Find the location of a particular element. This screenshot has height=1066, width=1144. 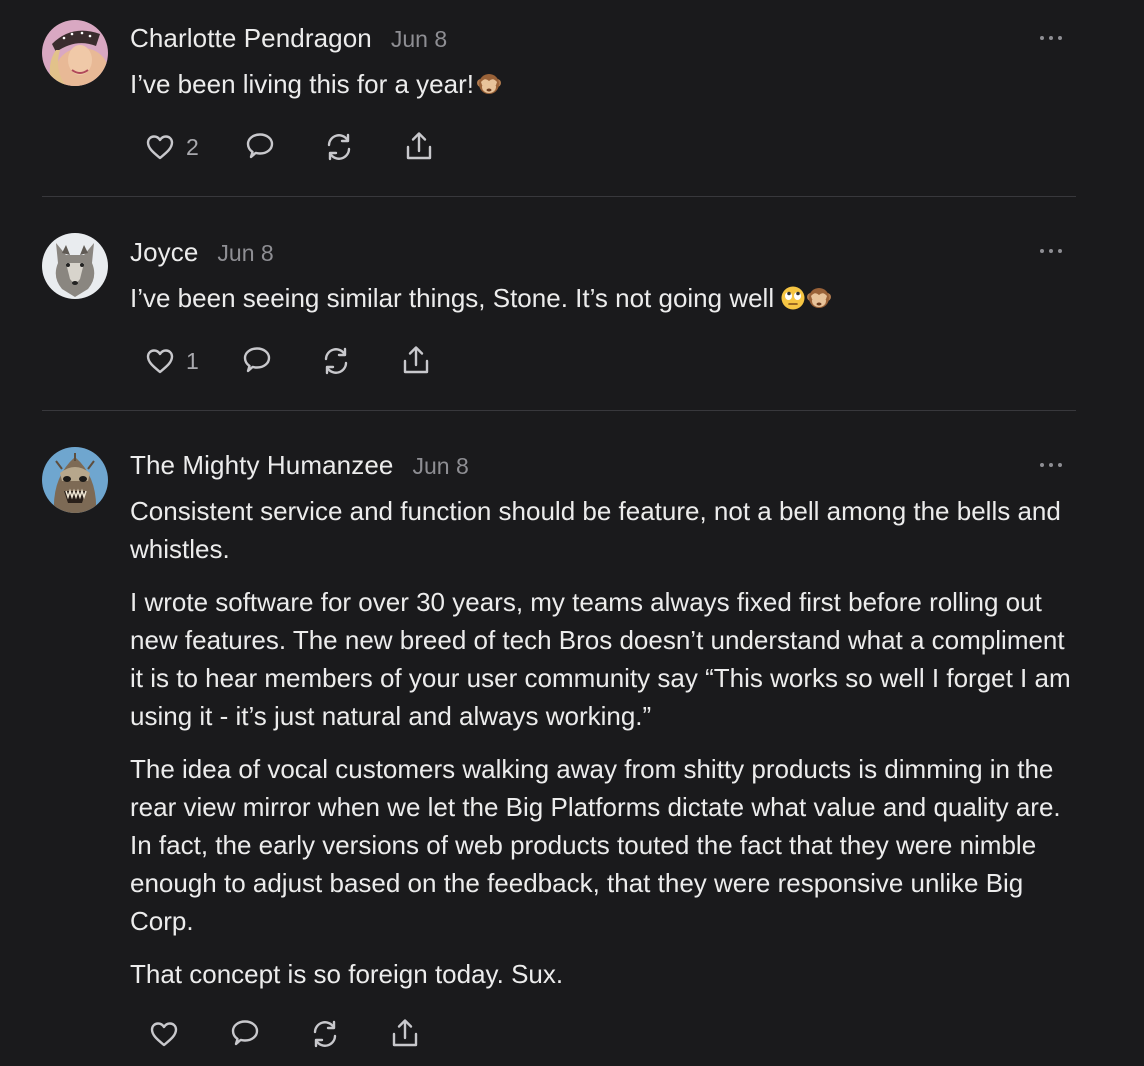

author-name: The Mighty Humanzee is located at coordinates (261, 465).